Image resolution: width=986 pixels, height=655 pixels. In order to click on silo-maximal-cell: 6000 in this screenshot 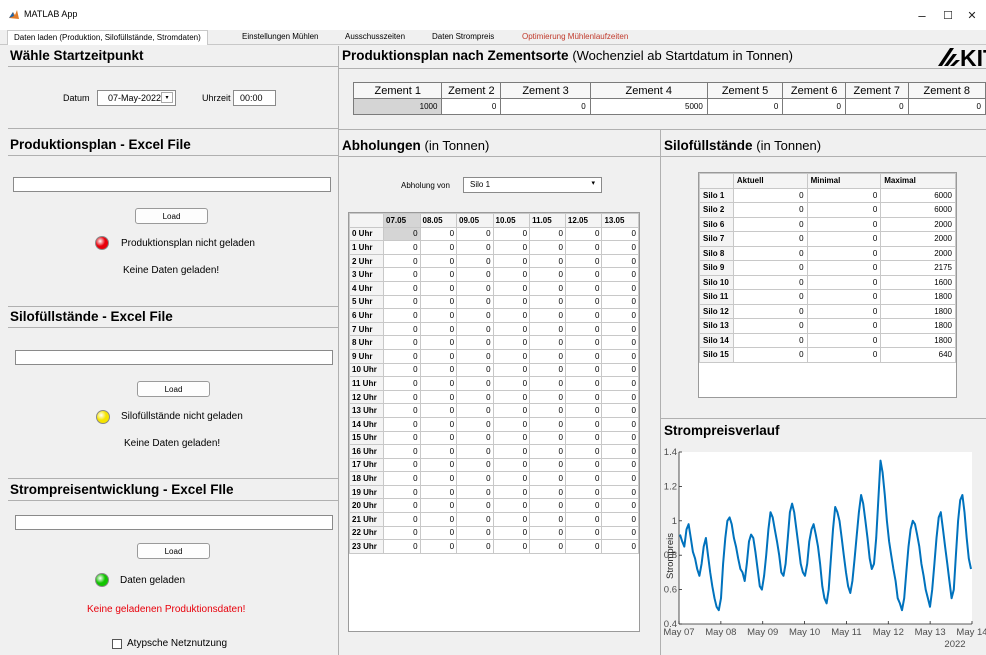, I will do `click(918, 210)`.